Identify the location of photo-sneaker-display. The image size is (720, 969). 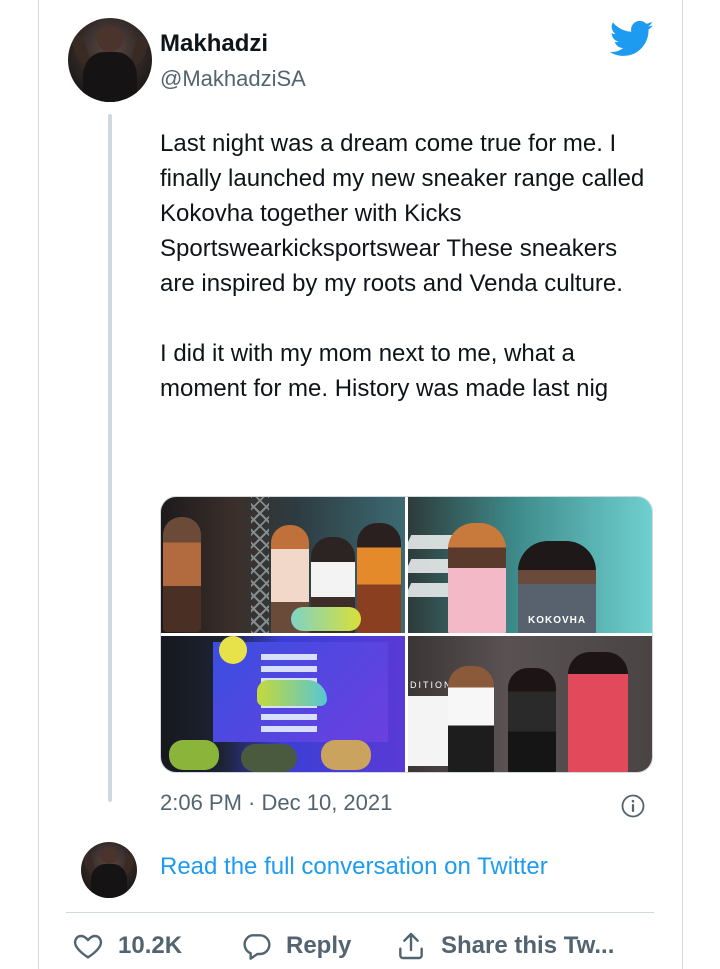
(283, 704).